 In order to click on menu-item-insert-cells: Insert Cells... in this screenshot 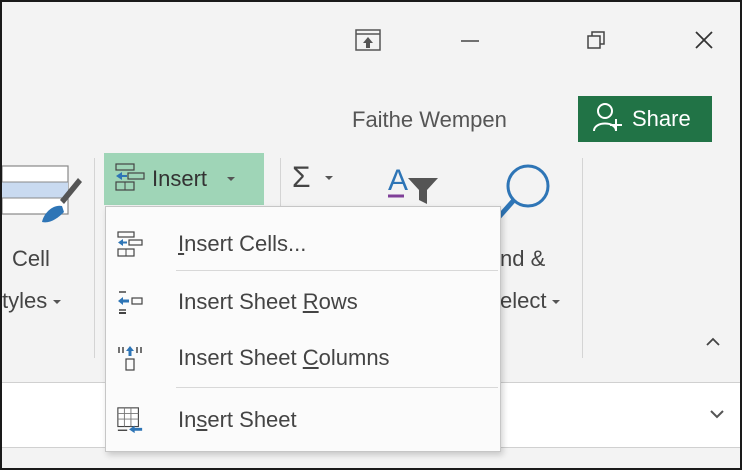, I will do `click(303, 244)`.